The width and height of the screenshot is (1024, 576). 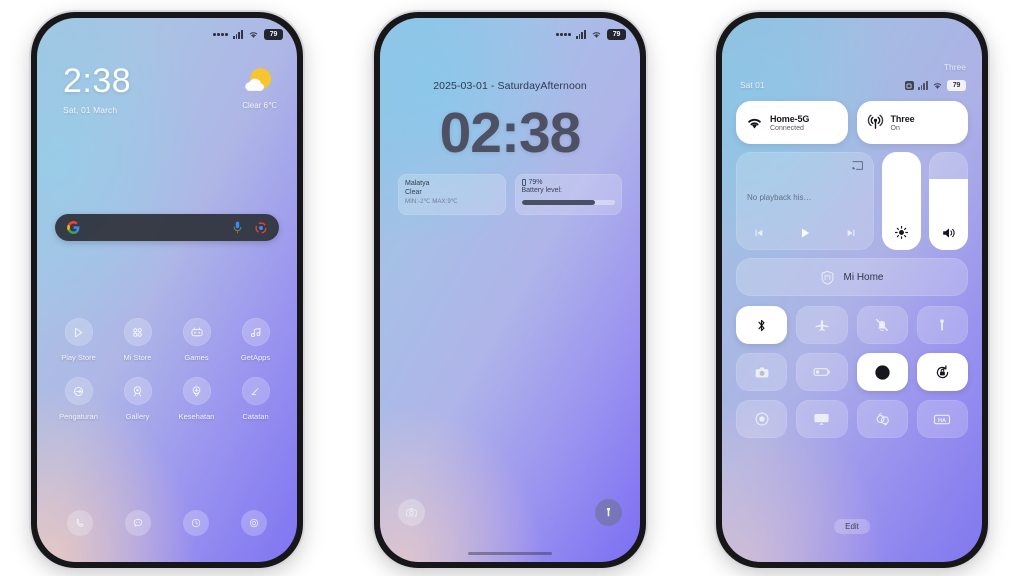 What do you see at coordinates (196, 523) in the screenshot?
I see `clock-icon` at bounding box center [196, 523].